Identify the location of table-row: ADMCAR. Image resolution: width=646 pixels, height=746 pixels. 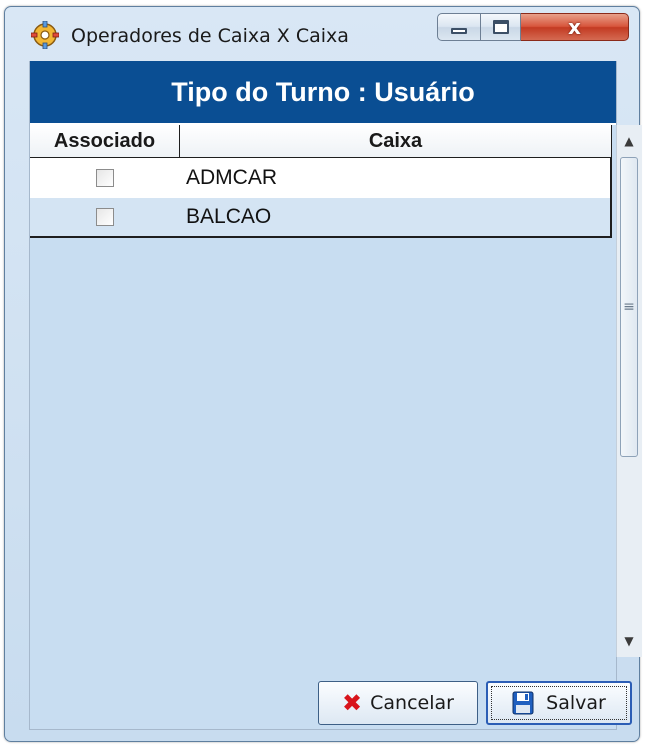
(321, 178).